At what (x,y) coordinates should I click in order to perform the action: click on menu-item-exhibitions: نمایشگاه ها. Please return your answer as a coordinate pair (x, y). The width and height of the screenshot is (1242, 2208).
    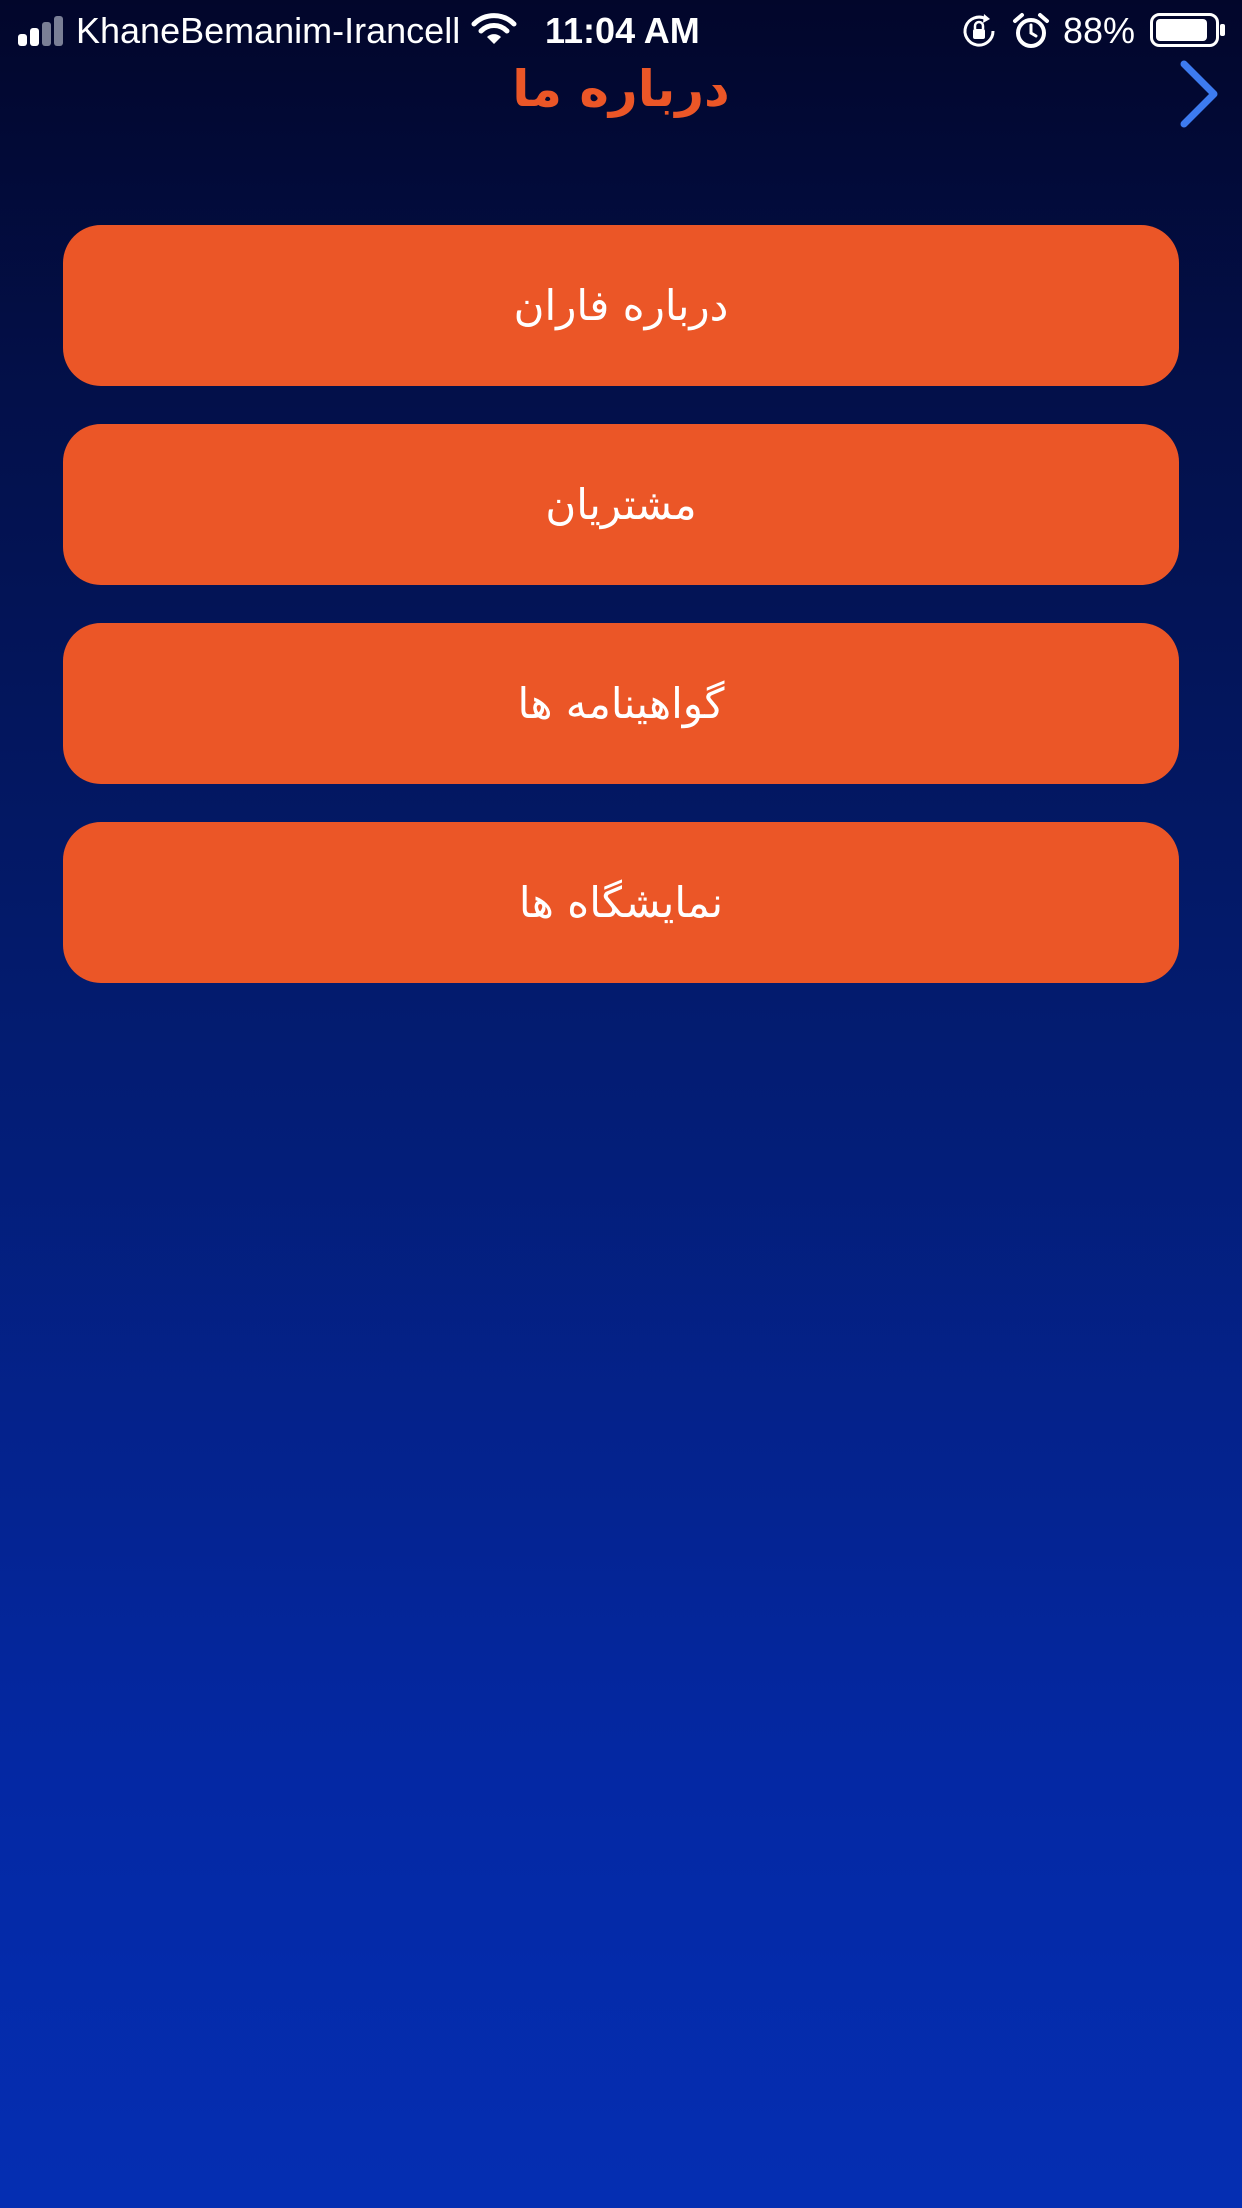
    Looking at the image, I should click on (621, 902).